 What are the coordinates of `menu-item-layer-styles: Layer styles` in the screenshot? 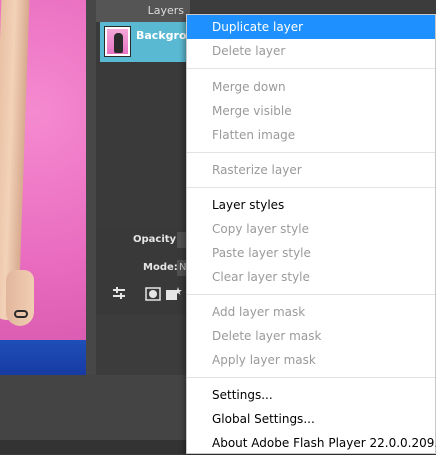 It's located at (311, 205).